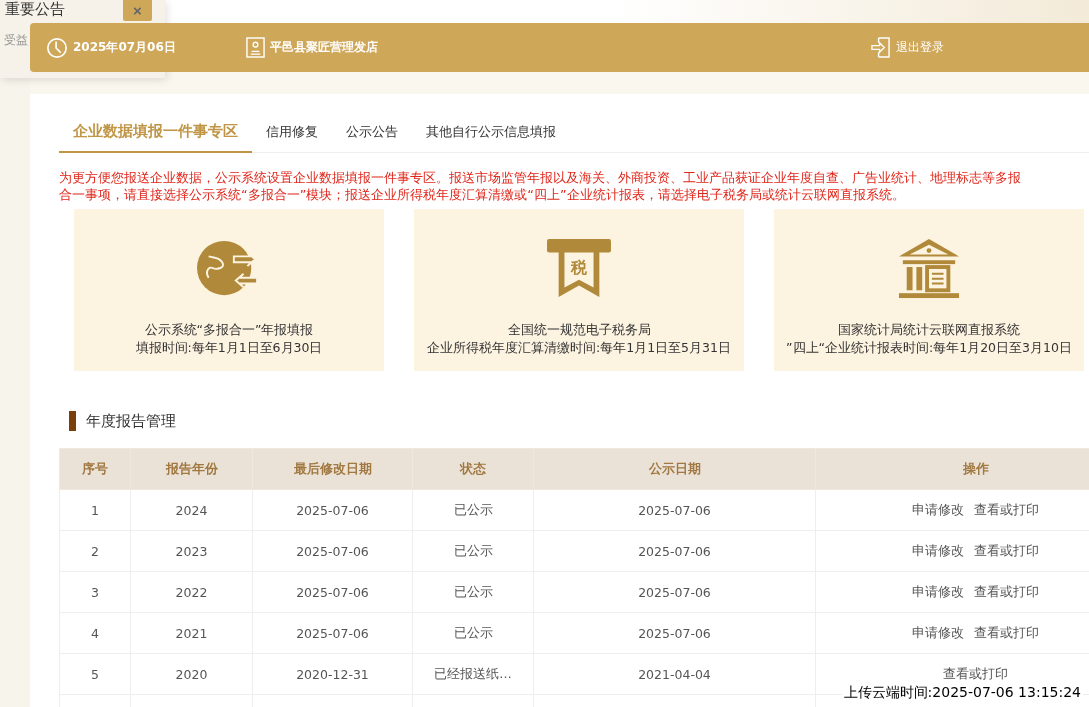  Describe the element at coordinates (131, 421) in the screenshot. I see `section-title: 年度报告管理` at that location.